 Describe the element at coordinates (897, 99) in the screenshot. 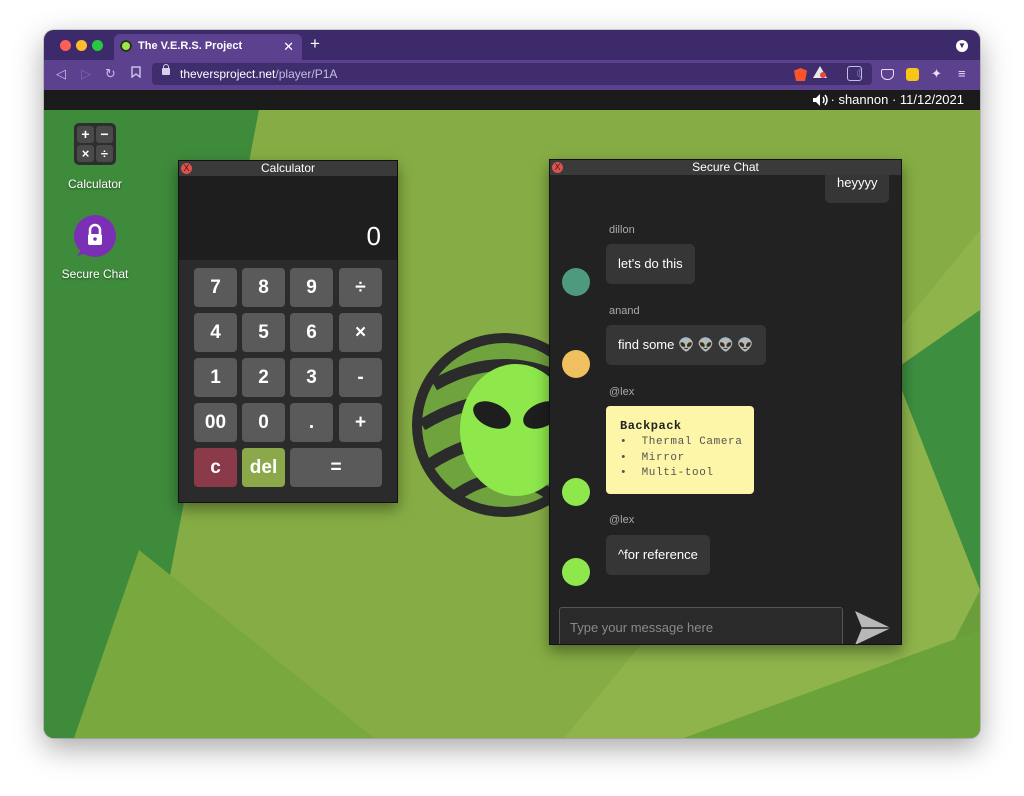

I see `user-date-status: · shannon · 11/12/2021` at that location.